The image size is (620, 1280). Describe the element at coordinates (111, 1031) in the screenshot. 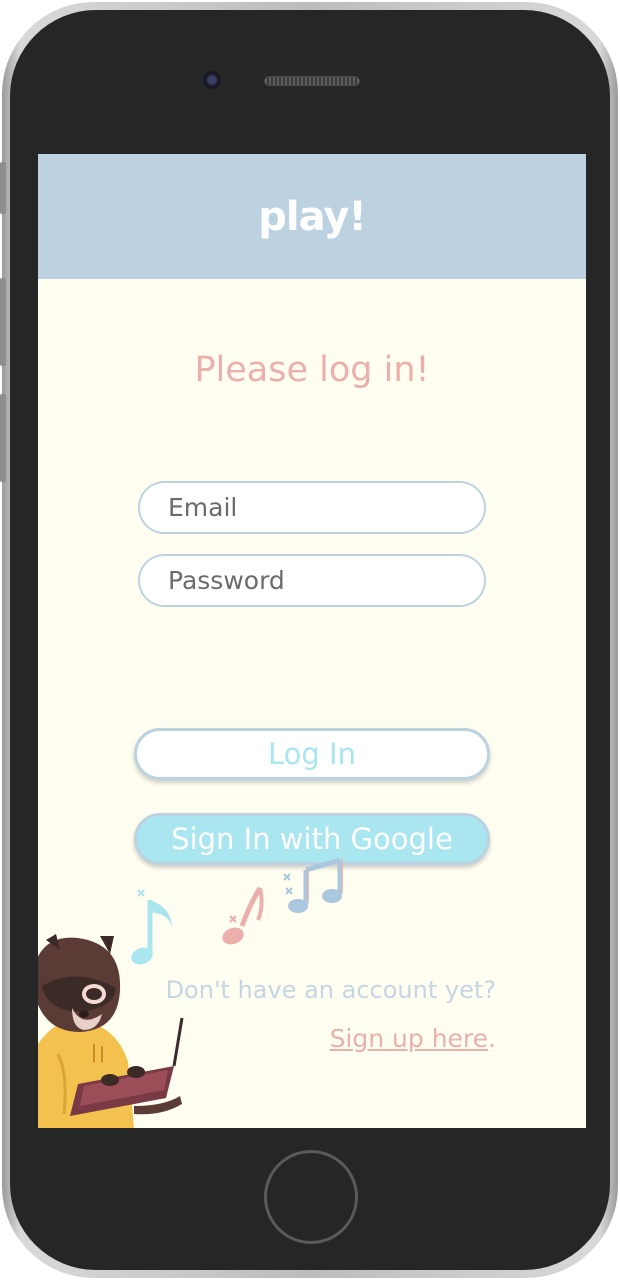

I see `raccoon-illustration` at that location.